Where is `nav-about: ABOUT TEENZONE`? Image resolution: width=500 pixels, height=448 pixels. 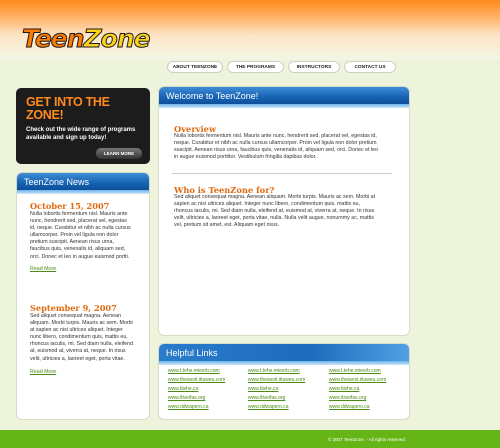 nav-about: ABOUT TEENZONE is located at coordinates (195, 67).